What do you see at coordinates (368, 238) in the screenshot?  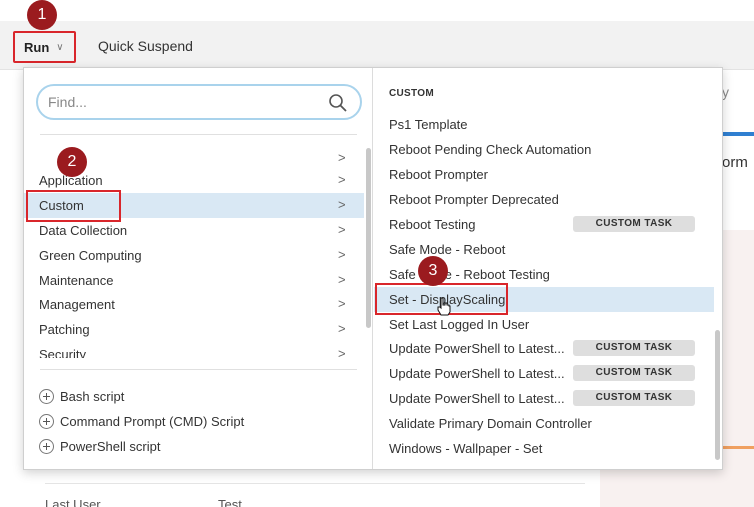 I see `category-scrollbar` at bounding box center [368, 238].